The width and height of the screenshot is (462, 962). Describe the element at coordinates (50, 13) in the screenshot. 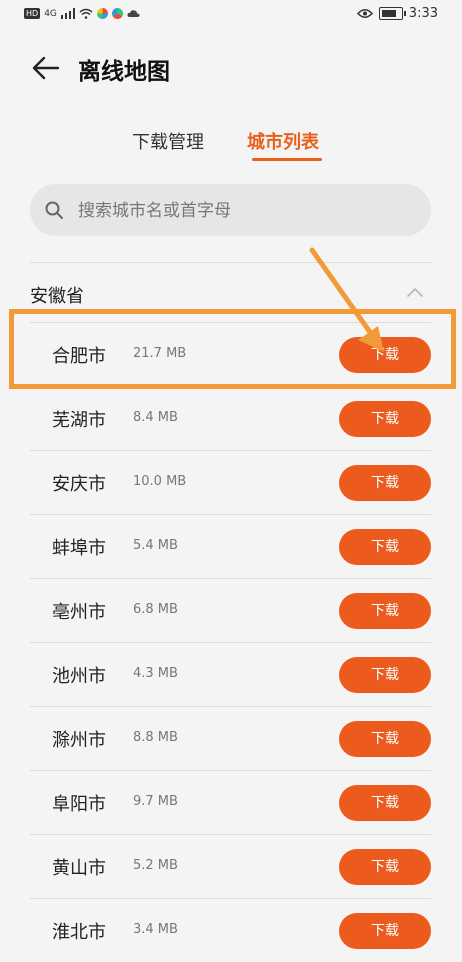

I see `network-badge: 4G` at that location.